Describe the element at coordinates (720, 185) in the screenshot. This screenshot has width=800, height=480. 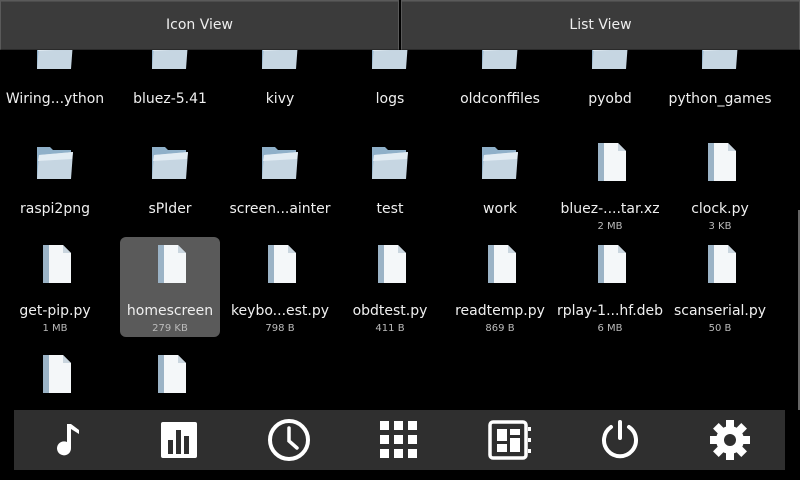
I see `file-item: clock.py 3 KB` at that location.